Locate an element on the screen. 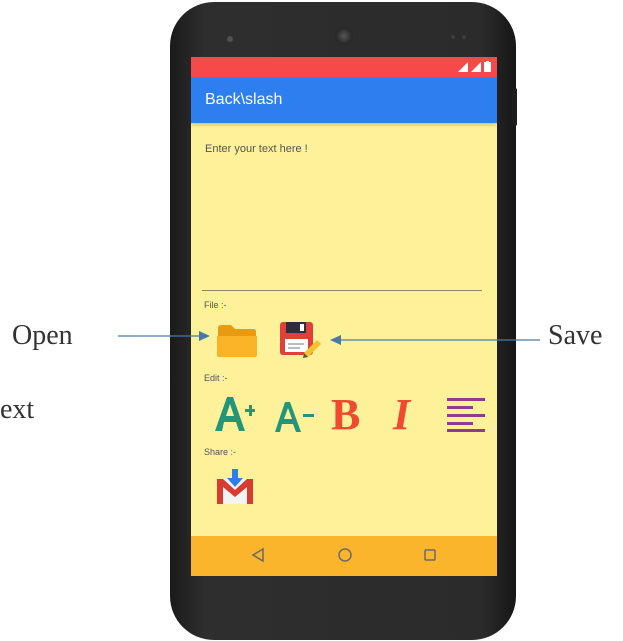  app-title: Back\slash is located at coordinates (244, 99).